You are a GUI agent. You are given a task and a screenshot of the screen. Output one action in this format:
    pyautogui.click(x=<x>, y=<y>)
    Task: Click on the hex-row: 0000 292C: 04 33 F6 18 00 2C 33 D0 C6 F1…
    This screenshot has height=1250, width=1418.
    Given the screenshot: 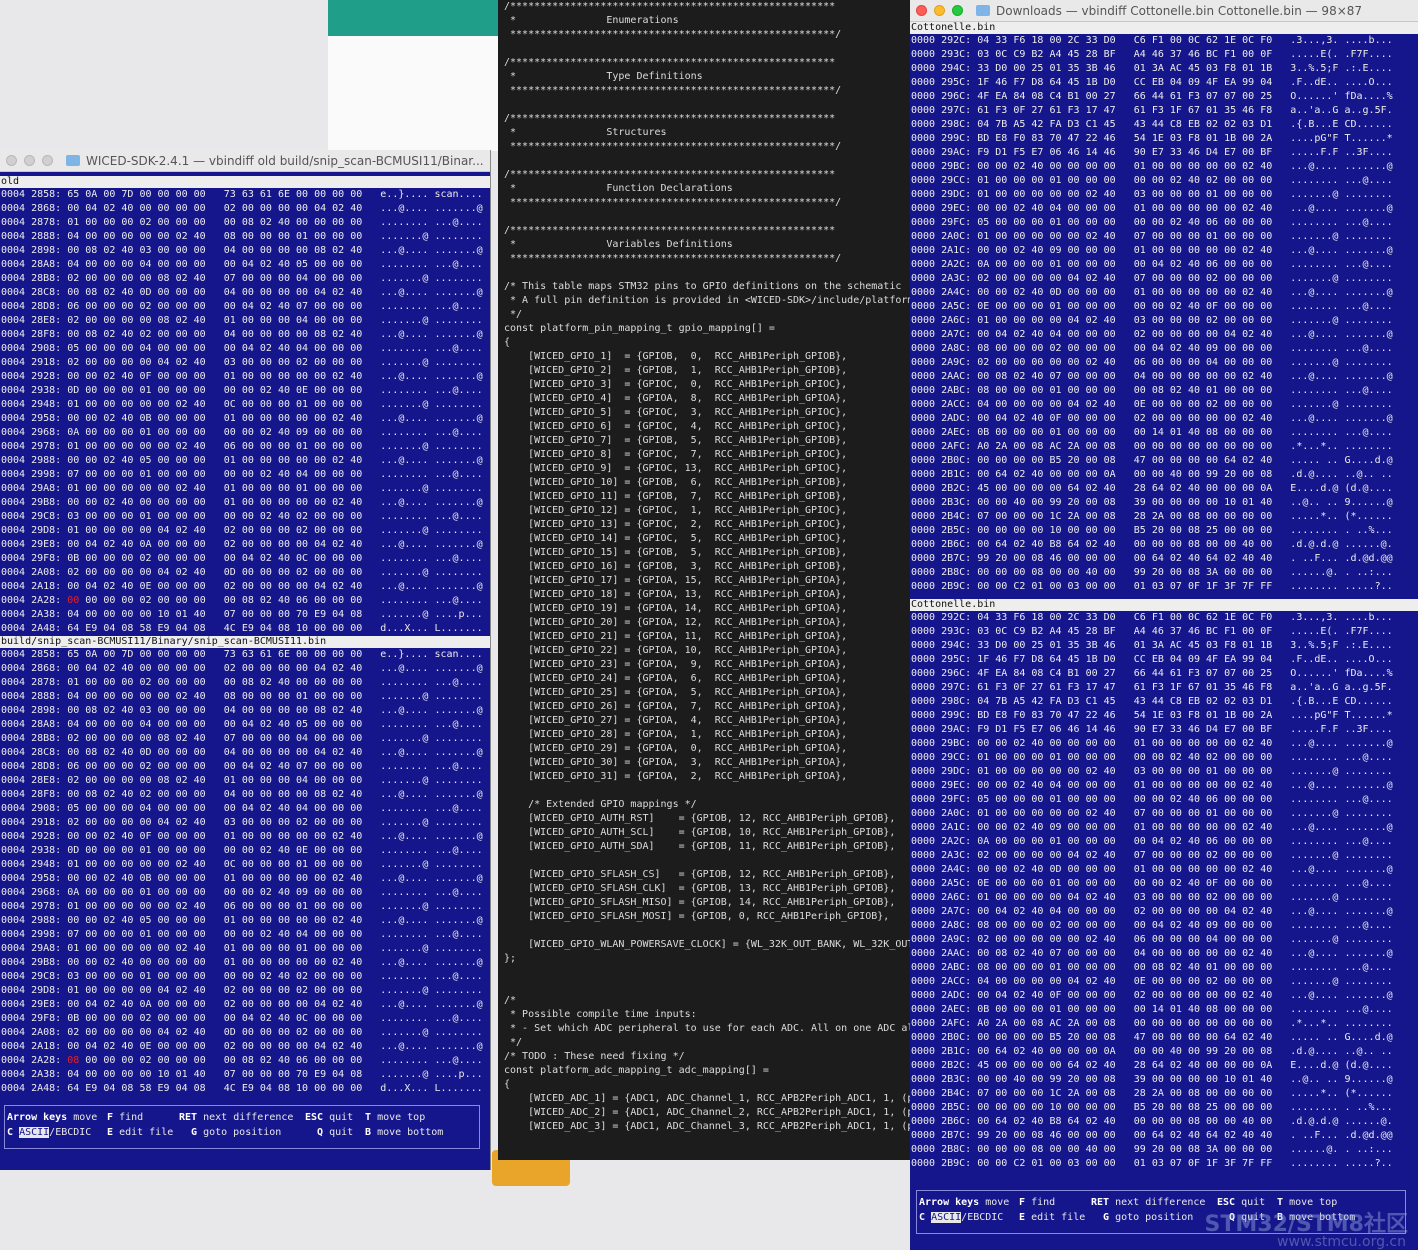 What is the action you would take?
    pyautogui.click(x=1152, y=40)
    